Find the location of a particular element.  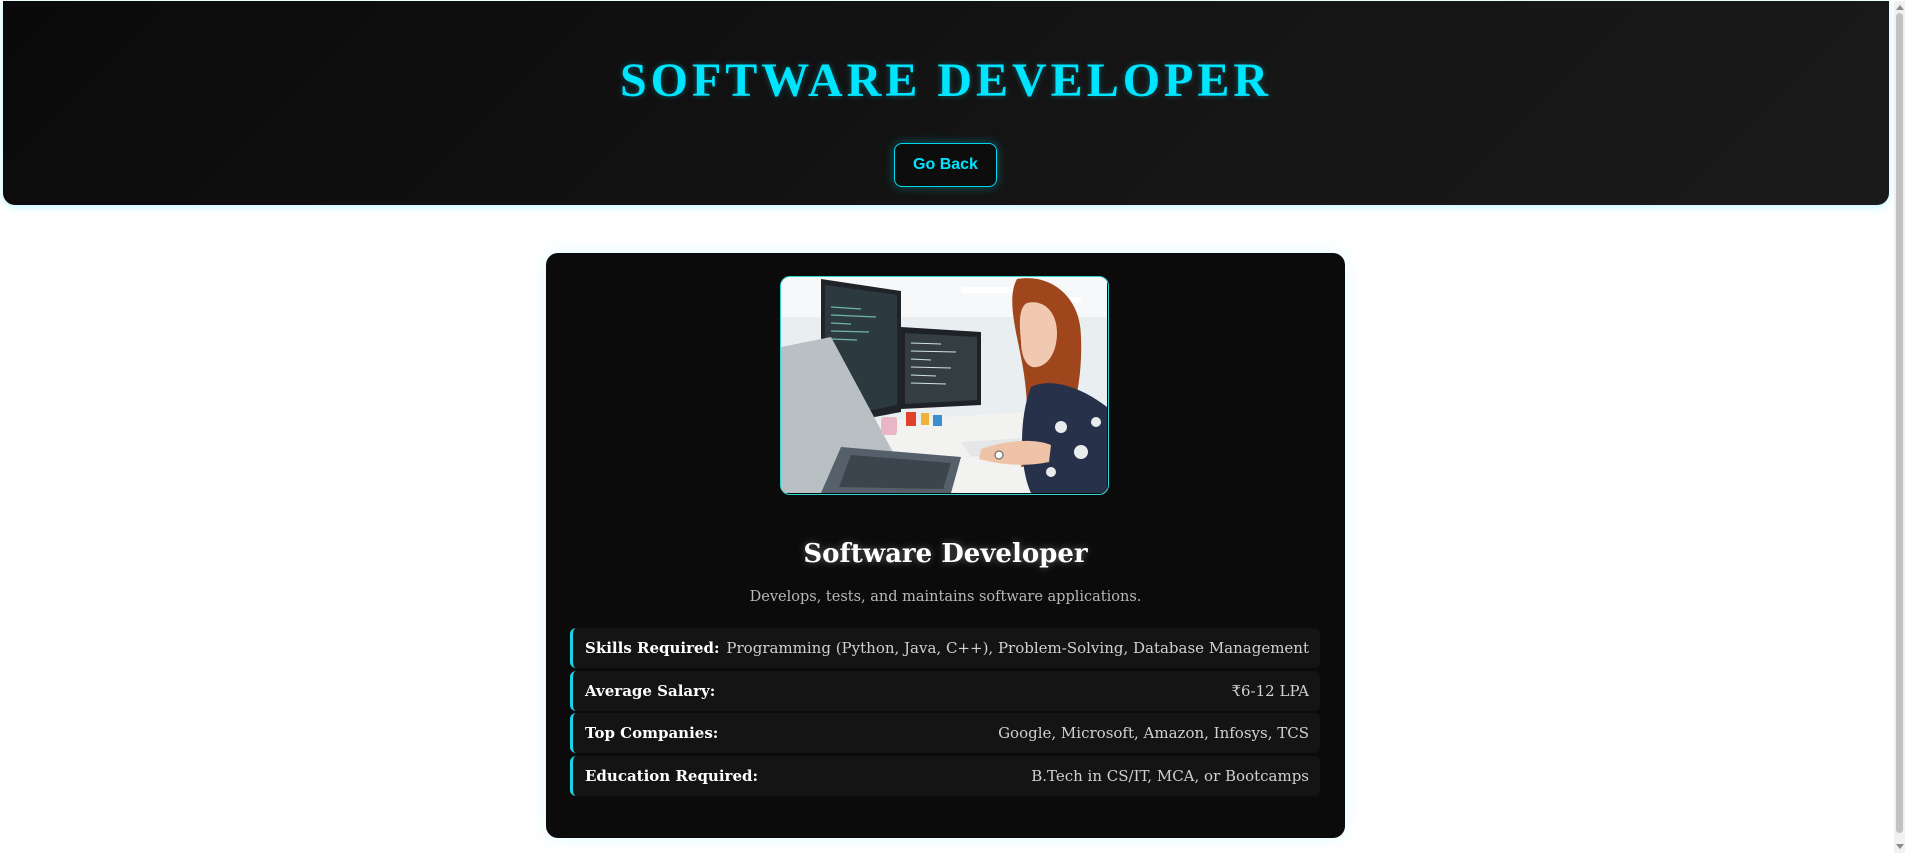

scroll-down-icon is located at coordinates (1900, 846).